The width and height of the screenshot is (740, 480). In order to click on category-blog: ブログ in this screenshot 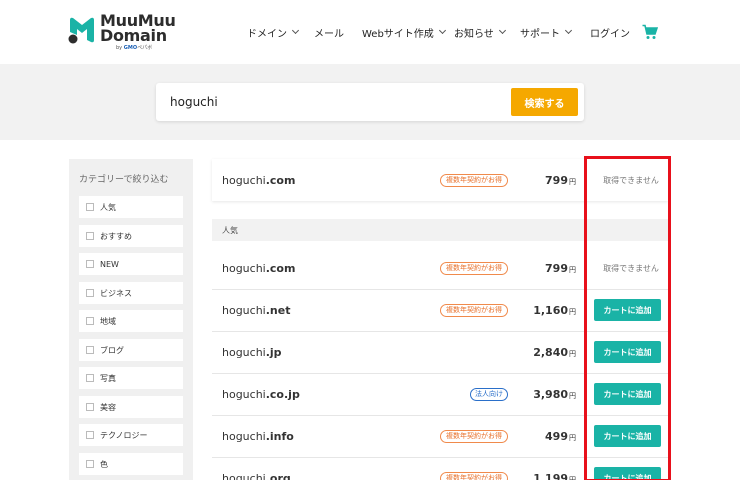, I will do `click(131, 350)`.